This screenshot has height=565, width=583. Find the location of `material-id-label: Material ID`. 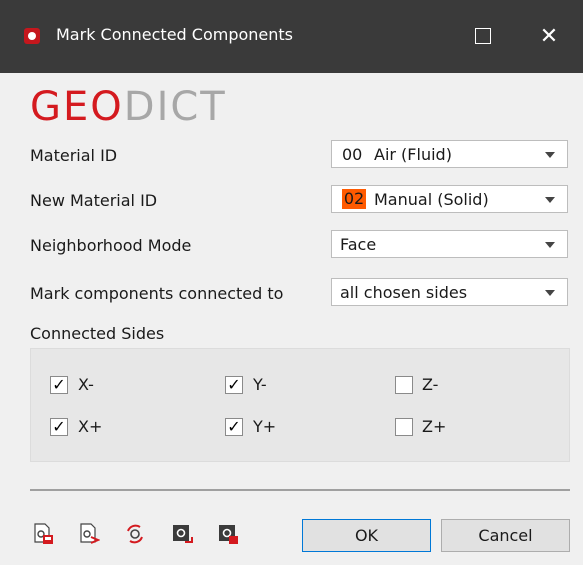

material-id-label: Material ID is located at coordinates (74, 155).